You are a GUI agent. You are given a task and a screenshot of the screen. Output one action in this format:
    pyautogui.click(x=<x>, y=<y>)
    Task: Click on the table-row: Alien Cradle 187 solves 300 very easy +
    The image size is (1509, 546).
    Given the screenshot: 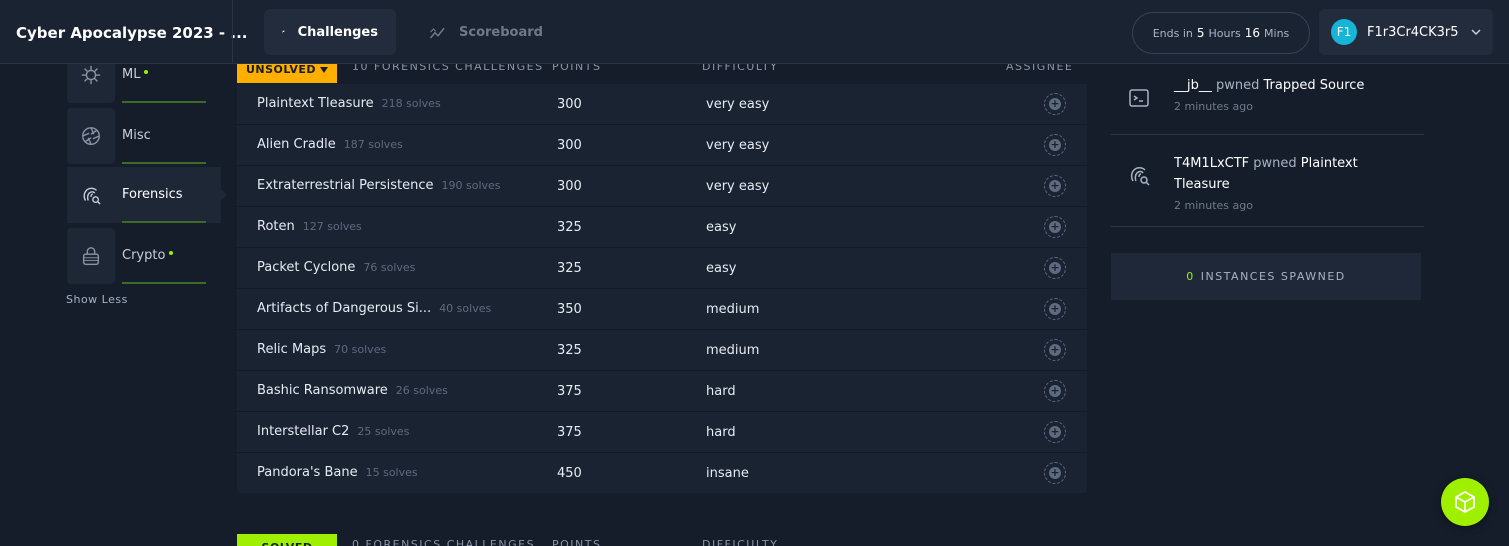 What is the action you would take?
    pyautogui.click(x=662, y=145)
    